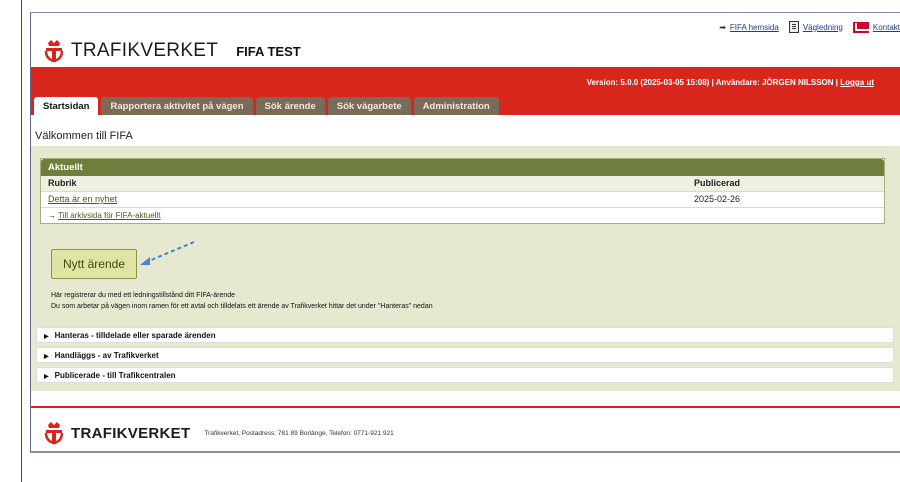 The image size is (900, 482). Describe the element at coordinates (62, 183) in the screenshot. I see `col-subject: Rubrik` at that location.